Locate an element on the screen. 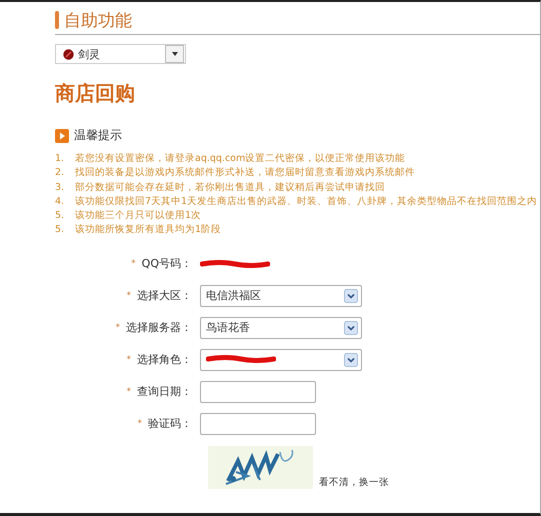 This screenshot has width=541, height=516. refresh-captcha-link: 看不清，换一张 is located at coordinates (354, 482).